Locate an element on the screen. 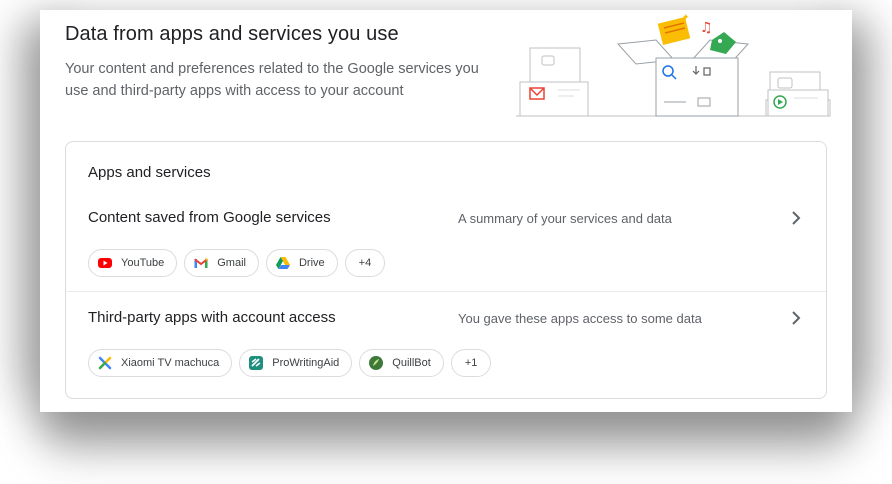 The image size is (892, 484). chip-label: YouTube is located at coordinates (143, 263).